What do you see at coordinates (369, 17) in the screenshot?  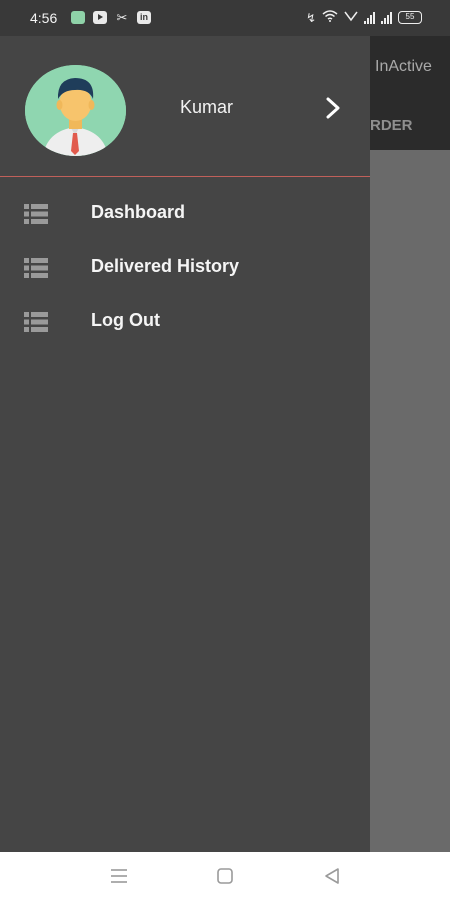 I see `signal-icon` at bounding box center [369, 17].